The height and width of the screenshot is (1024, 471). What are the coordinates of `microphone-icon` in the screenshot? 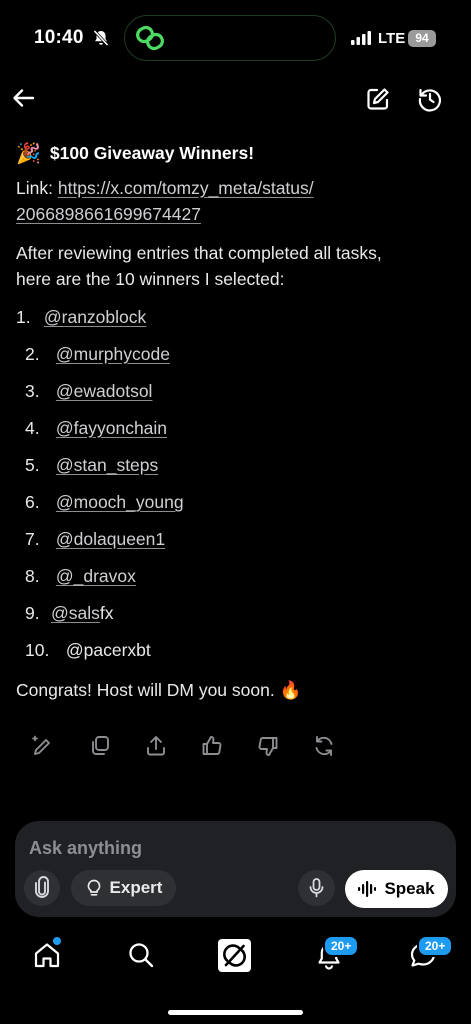 It's located at (316, 888).